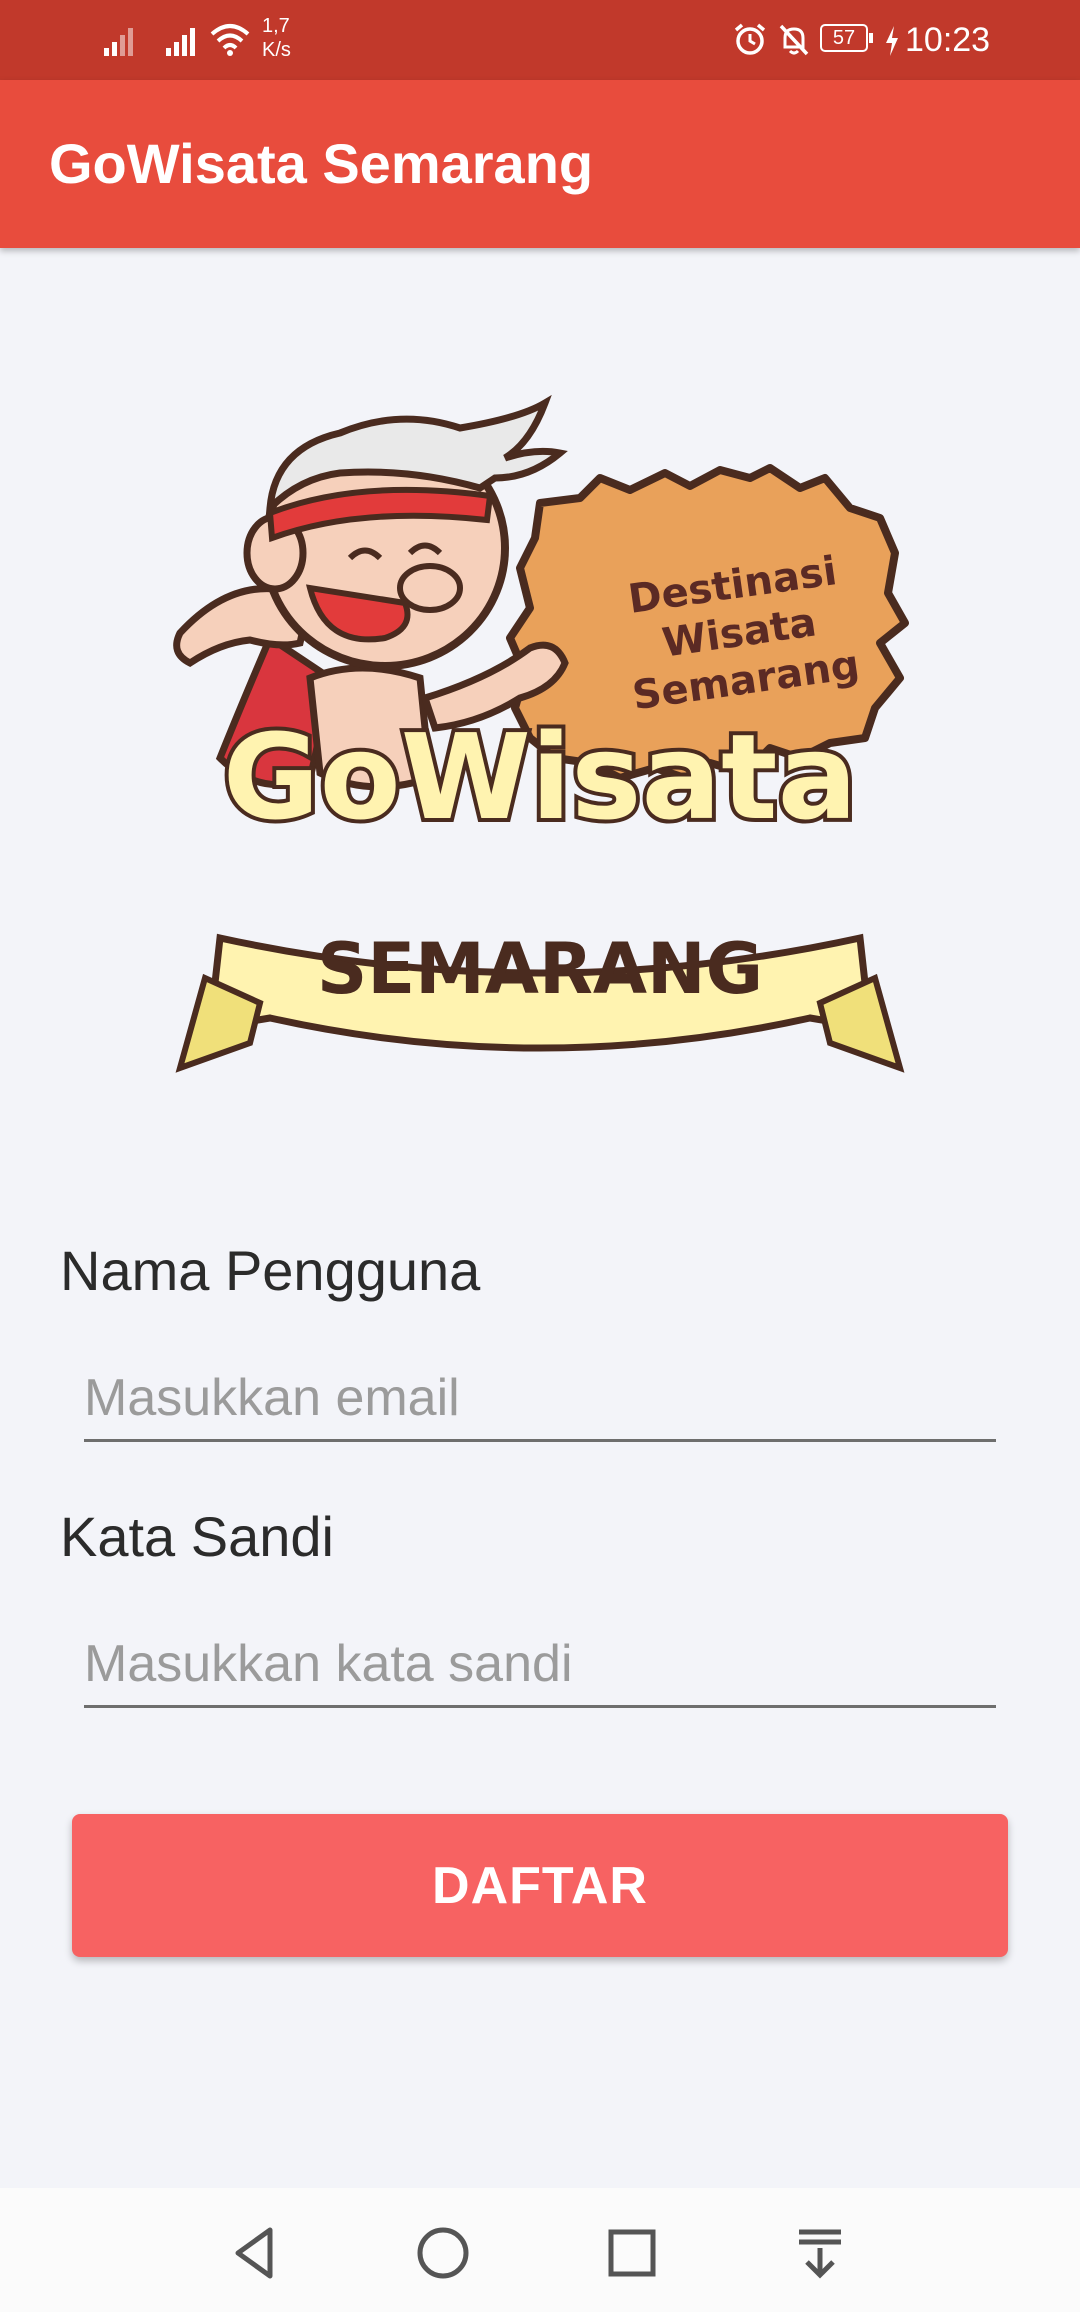  I want to click on back-icon, so click(255, 2253).